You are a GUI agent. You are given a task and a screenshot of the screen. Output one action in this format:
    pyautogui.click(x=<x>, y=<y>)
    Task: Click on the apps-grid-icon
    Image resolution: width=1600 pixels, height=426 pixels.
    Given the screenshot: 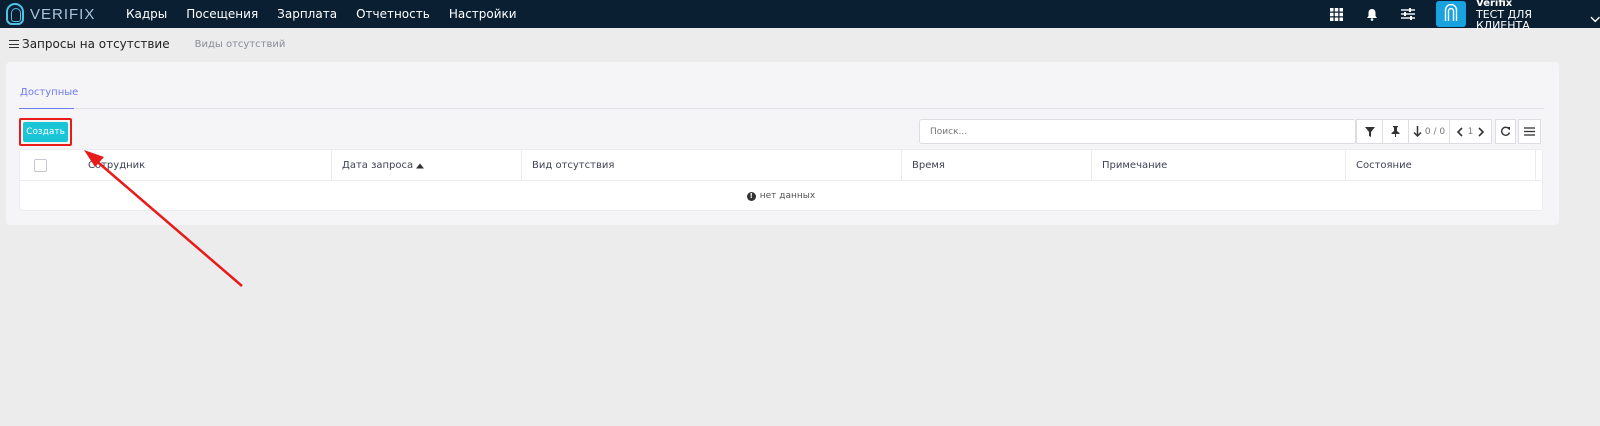 What is the action you would take?
    pyautogui.click(x=1336, y=14)
    